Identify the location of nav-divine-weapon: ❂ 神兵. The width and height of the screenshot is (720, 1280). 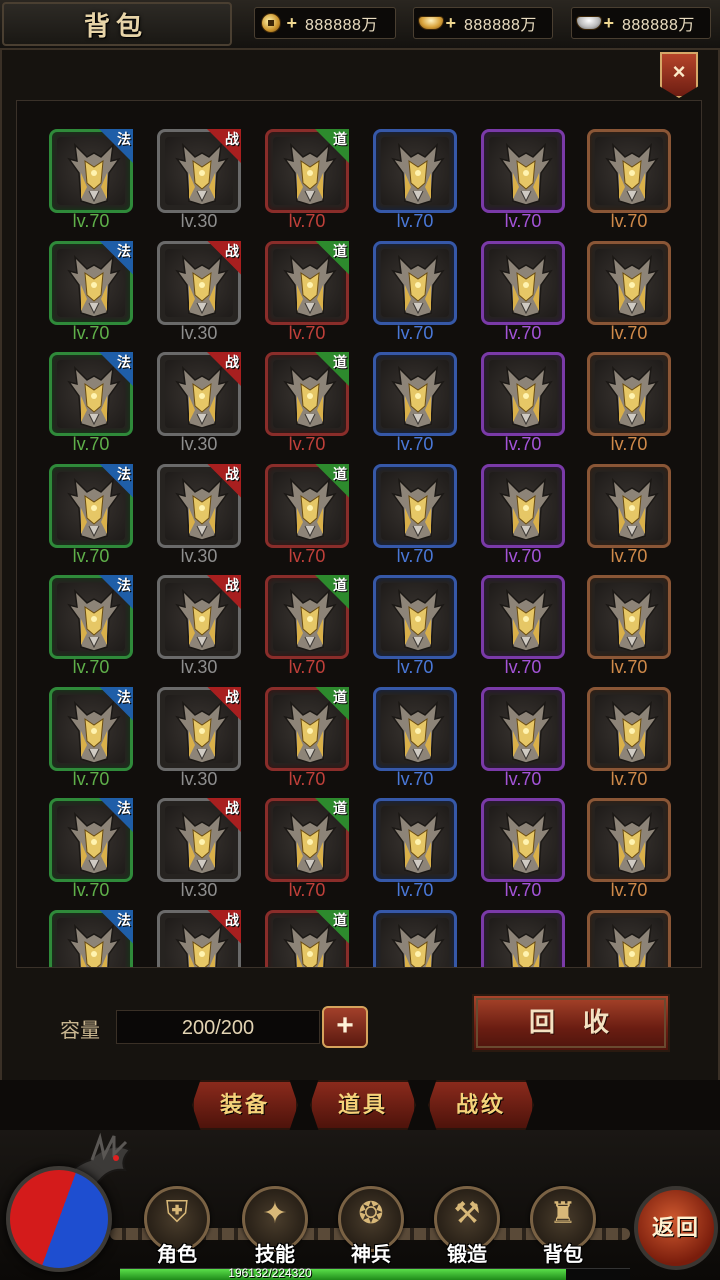
(371, 1230).